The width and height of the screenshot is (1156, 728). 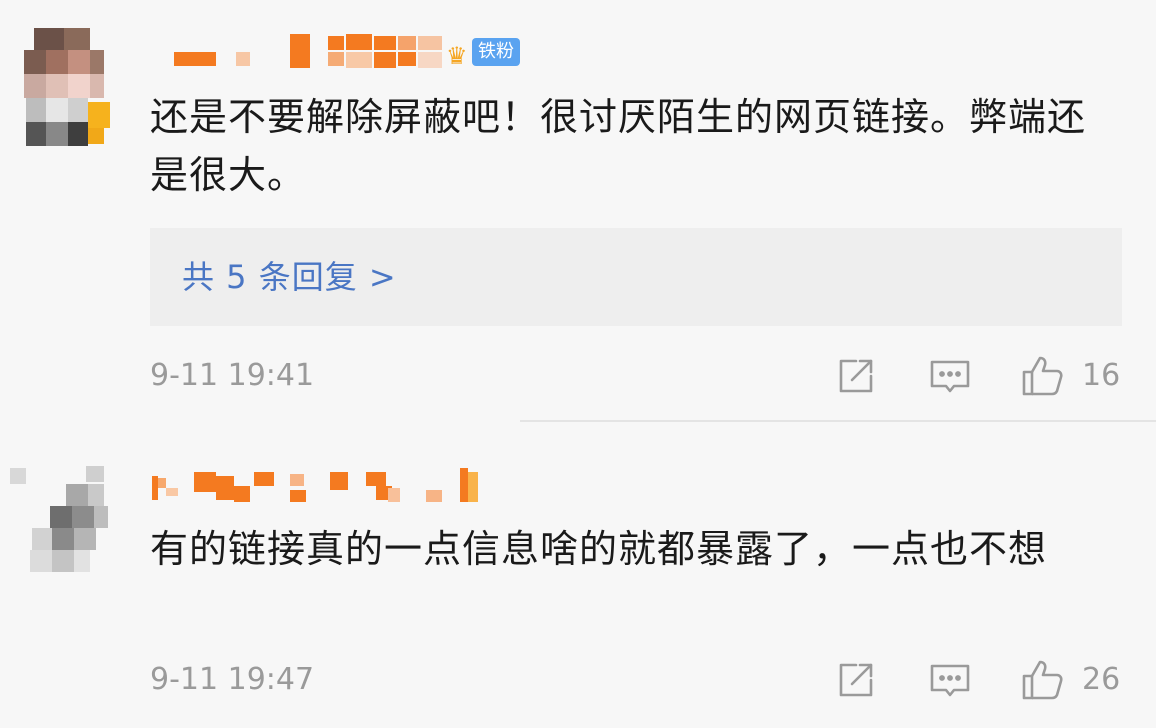 I want to click on like-count: 16, so click(x=1101, y=375).